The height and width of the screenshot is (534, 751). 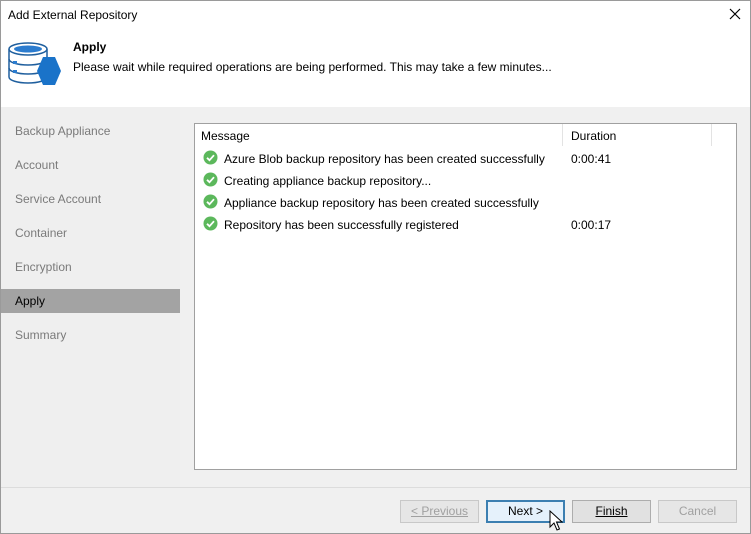 I want to click on previous-button: < Previous, so click(x=439, y=511).